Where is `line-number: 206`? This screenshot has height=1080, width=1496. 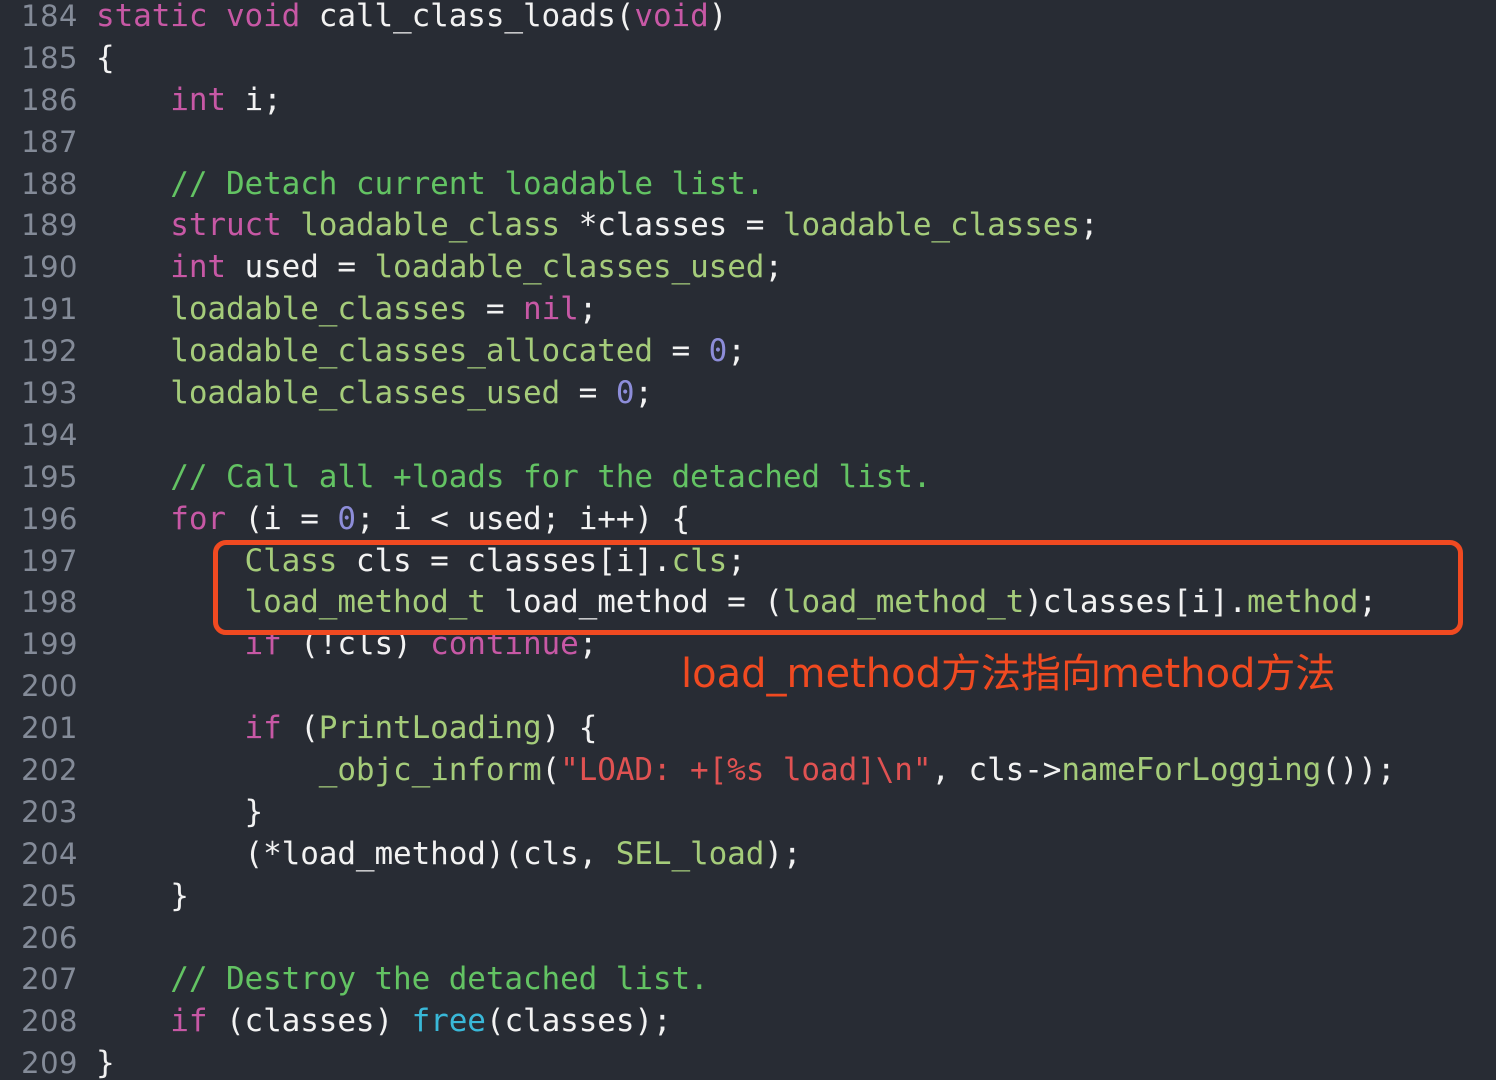 line-number: 206 is located at coordinates (49, 937).